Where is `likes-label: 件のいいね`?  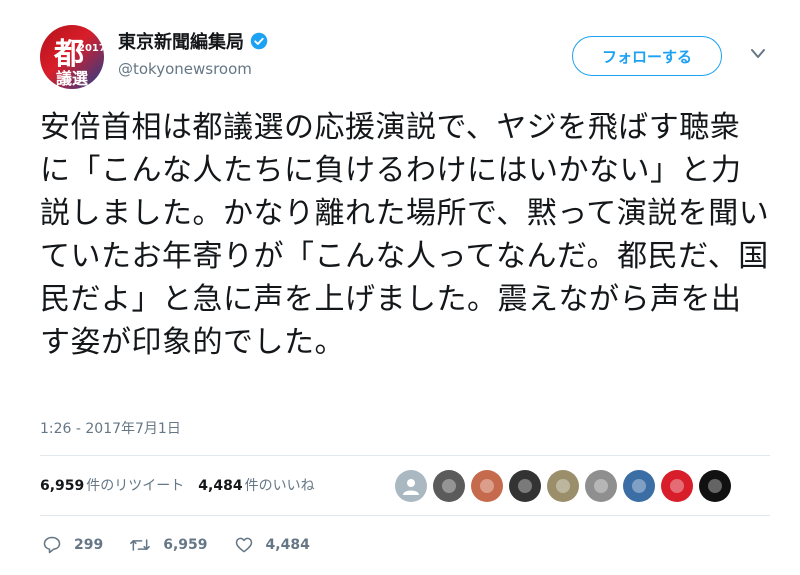 likes-label: 件のいいね is located at coordinates (279, 486).